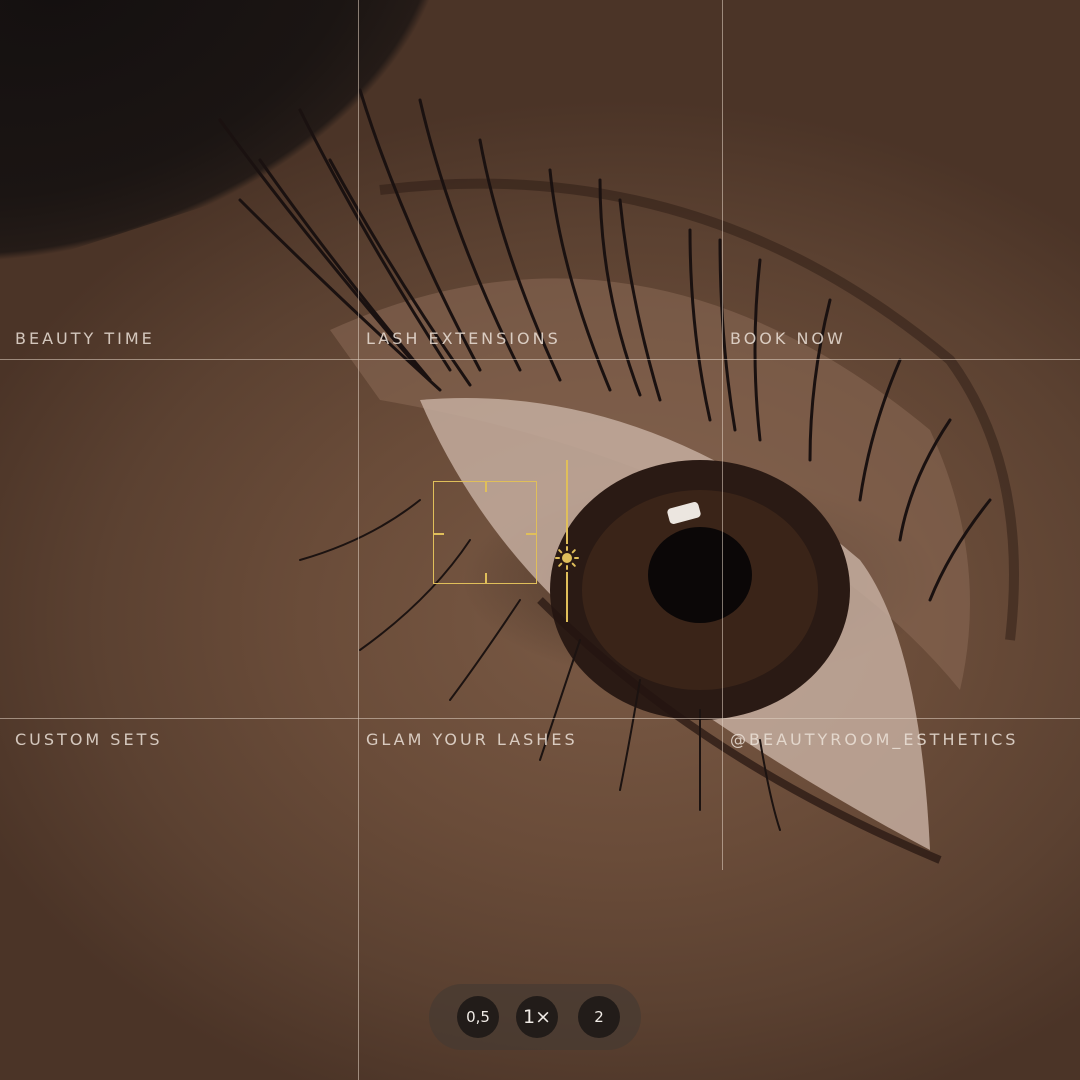 The width and height of the screenshot is (1080, 1080). Describe the element at coordinates (567, 558) in the screenshot. I see `sun-icon` at that location.